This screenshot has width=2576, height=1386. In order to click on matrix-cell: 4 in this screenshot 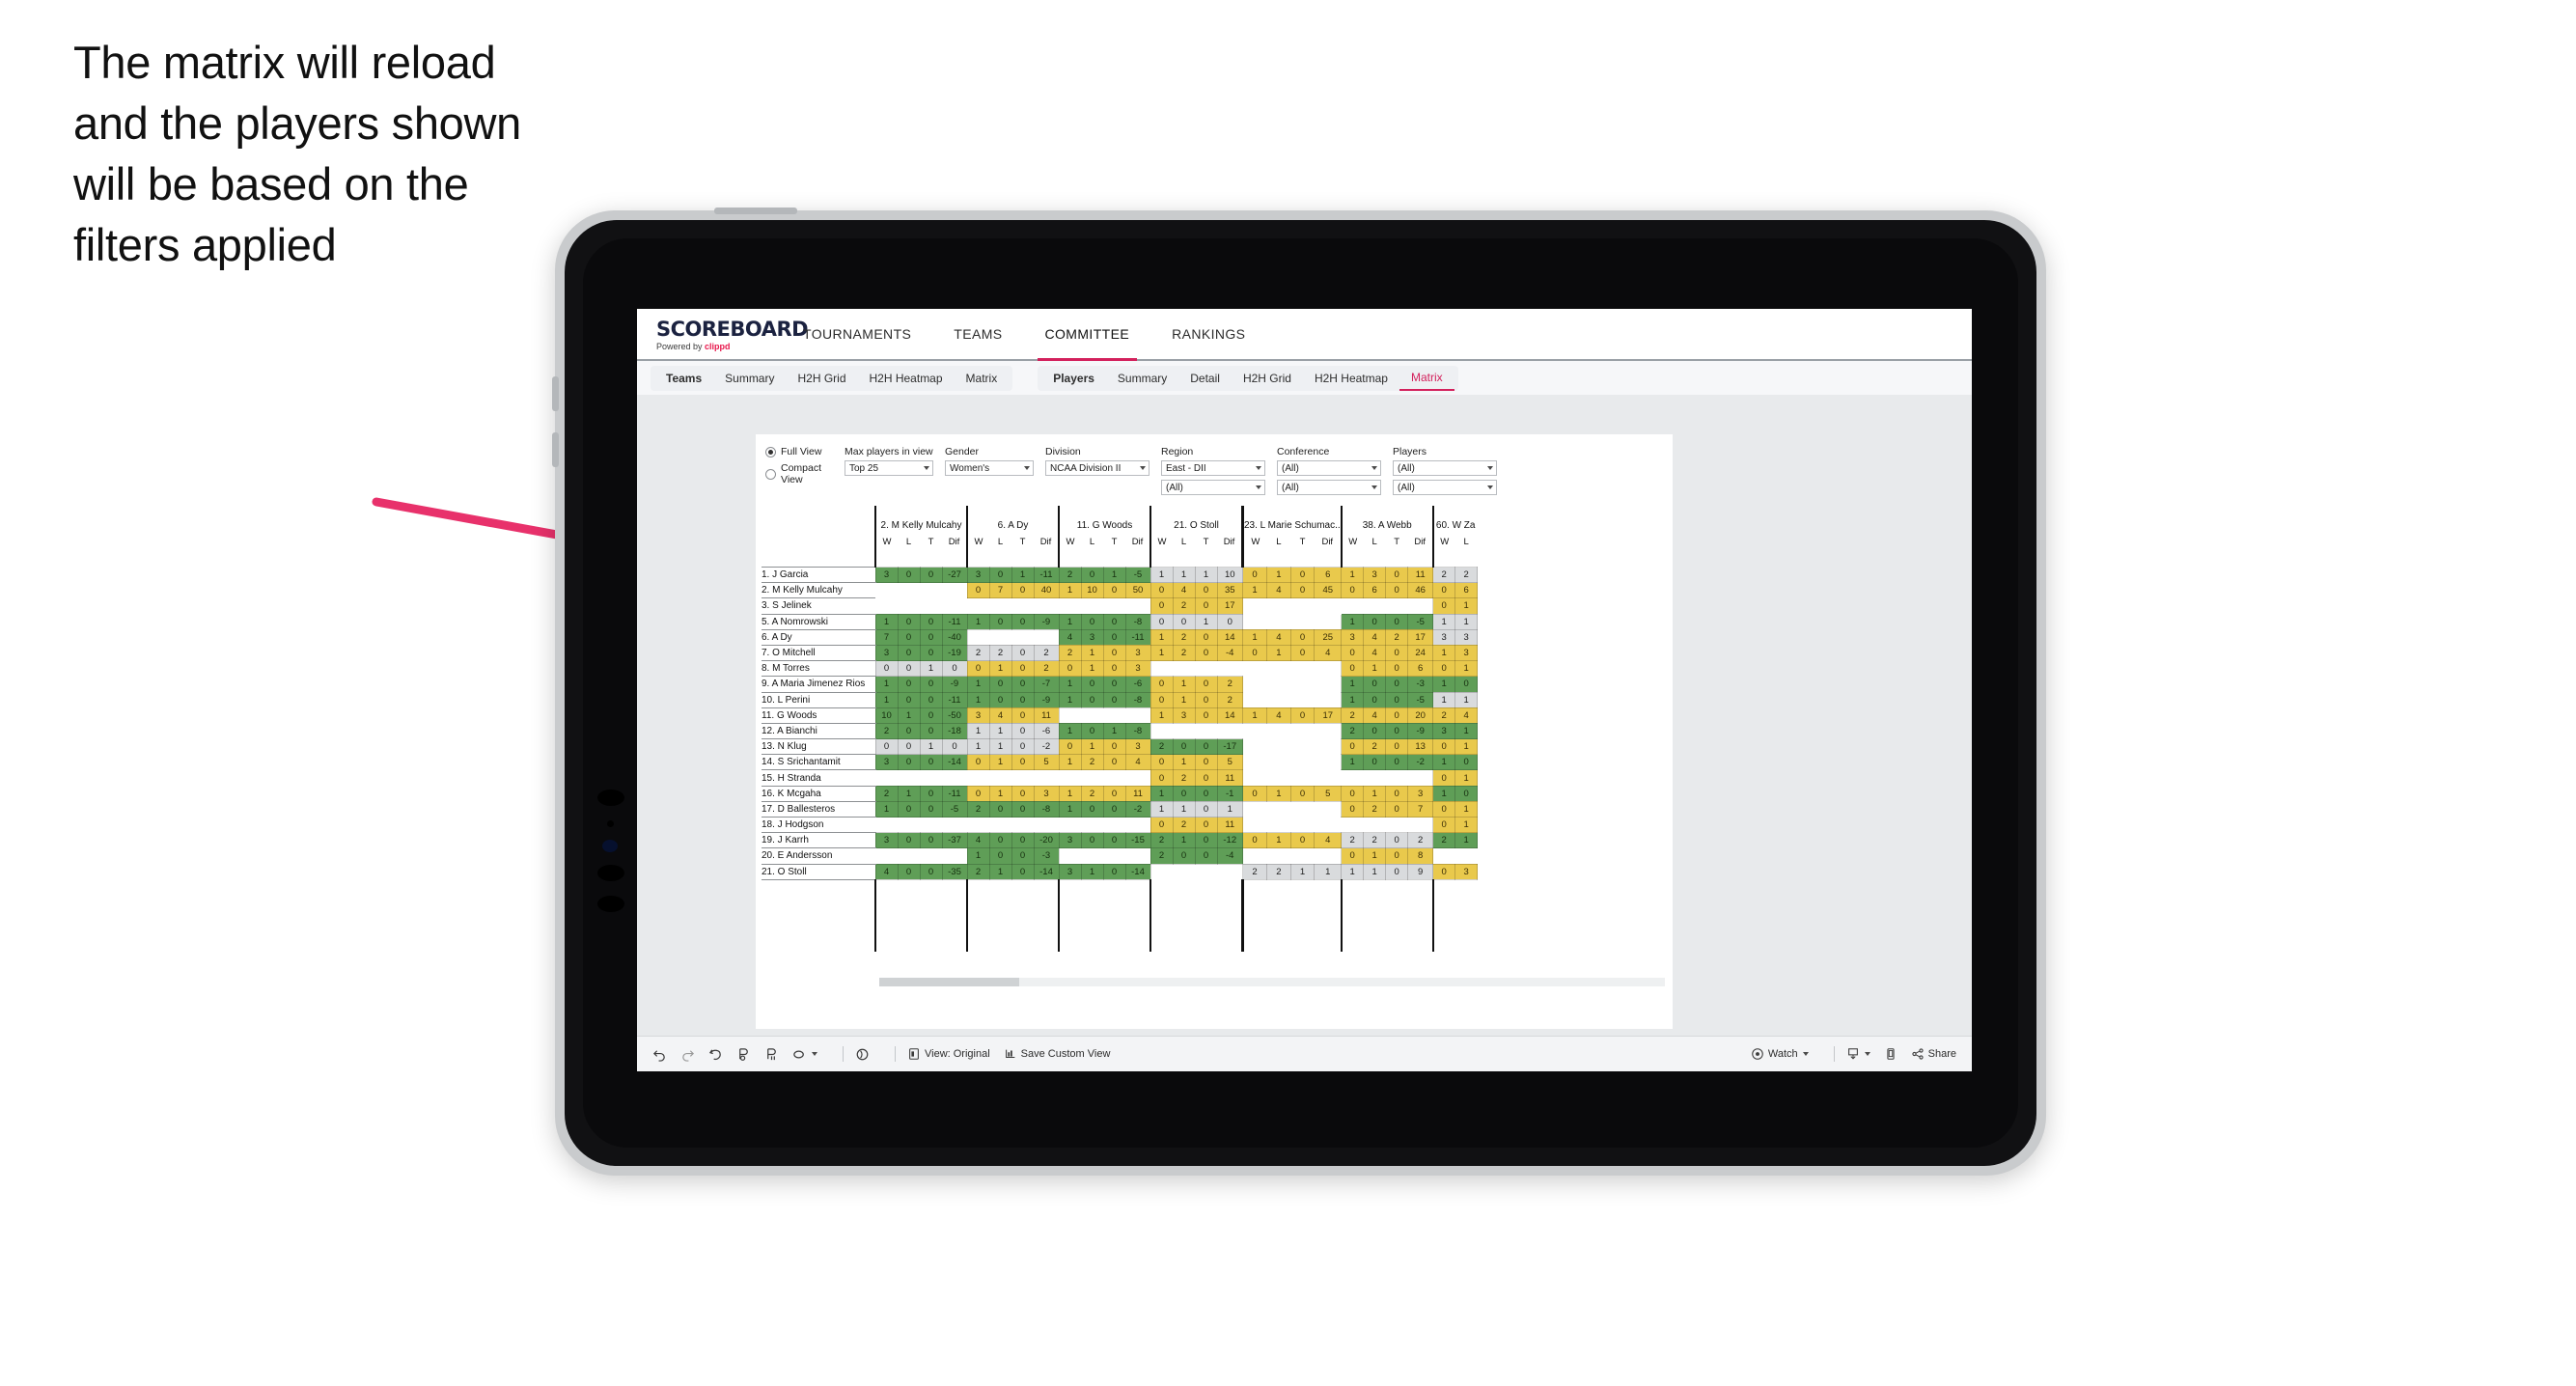, I will do `click(1137, 763)`.